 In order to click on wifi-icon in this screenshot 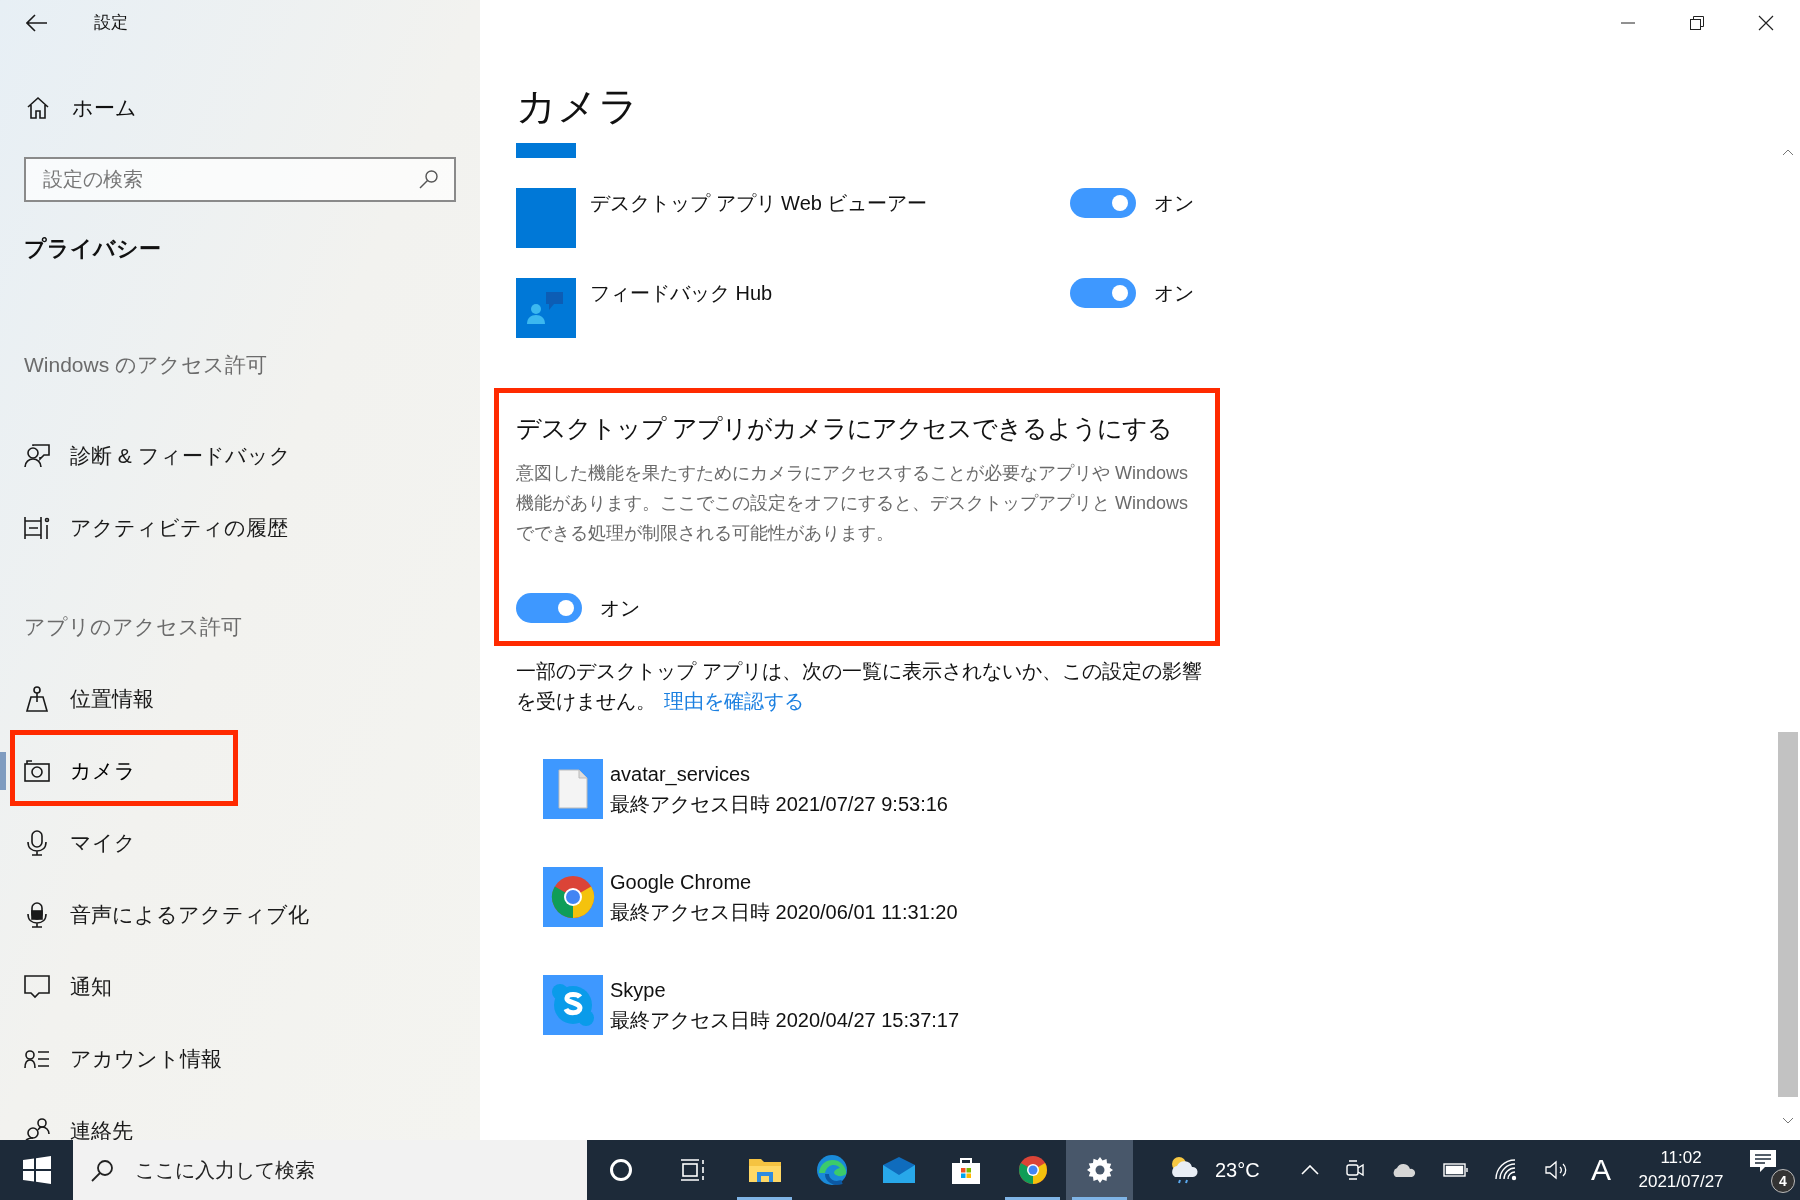, I will do `click(1507, 1170)`.